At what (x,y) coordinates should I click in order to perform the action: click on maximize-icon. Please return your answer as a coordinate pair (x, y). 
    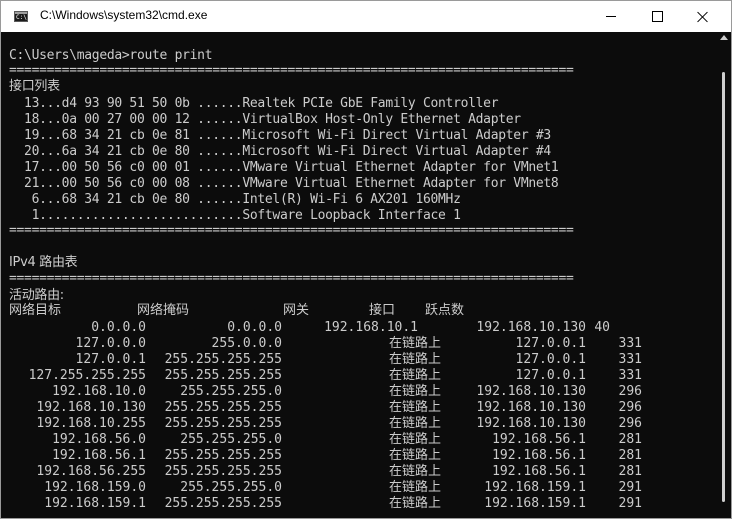
    Looking at the image, I should click on (657, 16).